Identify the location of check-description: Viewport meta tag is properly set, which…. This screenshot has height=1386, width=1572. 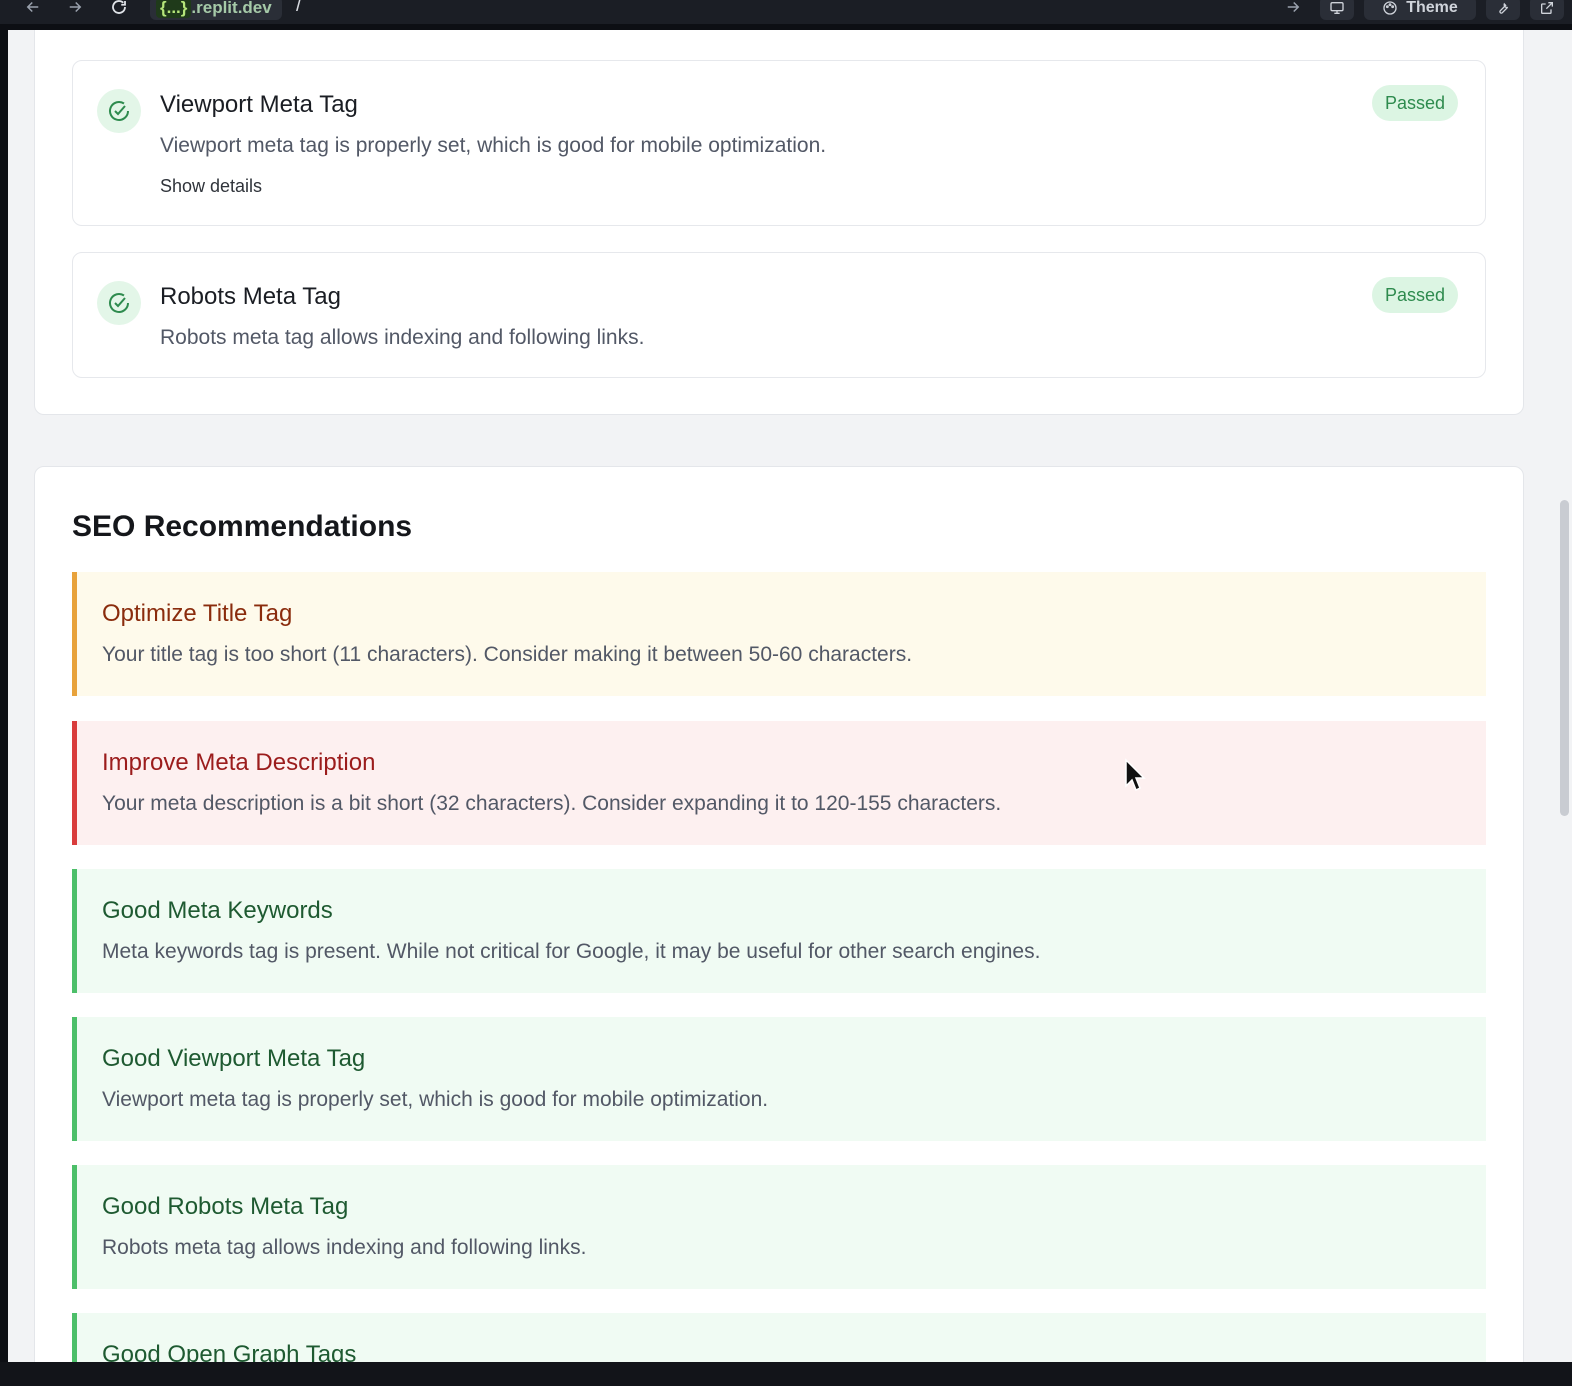
(493, 145).